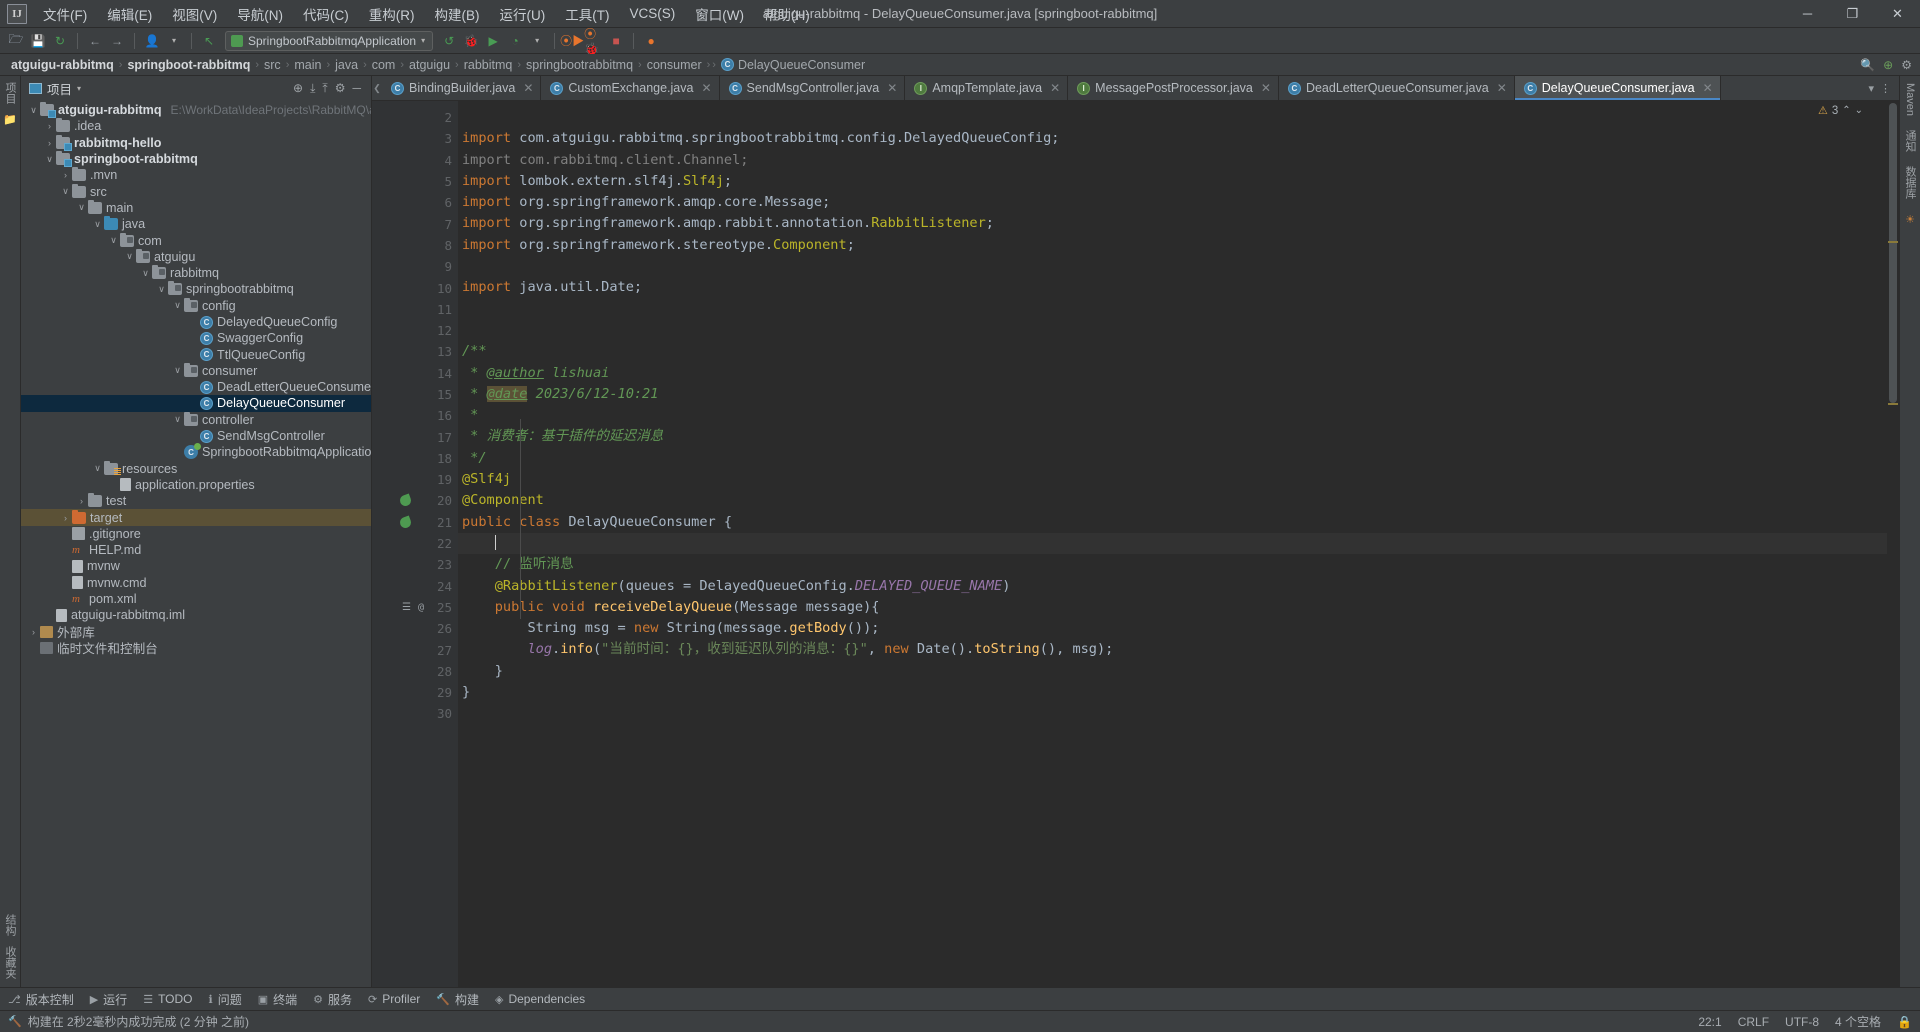 This screenshot has height=1032, width=1920. What do you see at coordinates (415, 202) in the screenshot?
I see `gutter-line-6: 6` at bounding box center [415, 202].